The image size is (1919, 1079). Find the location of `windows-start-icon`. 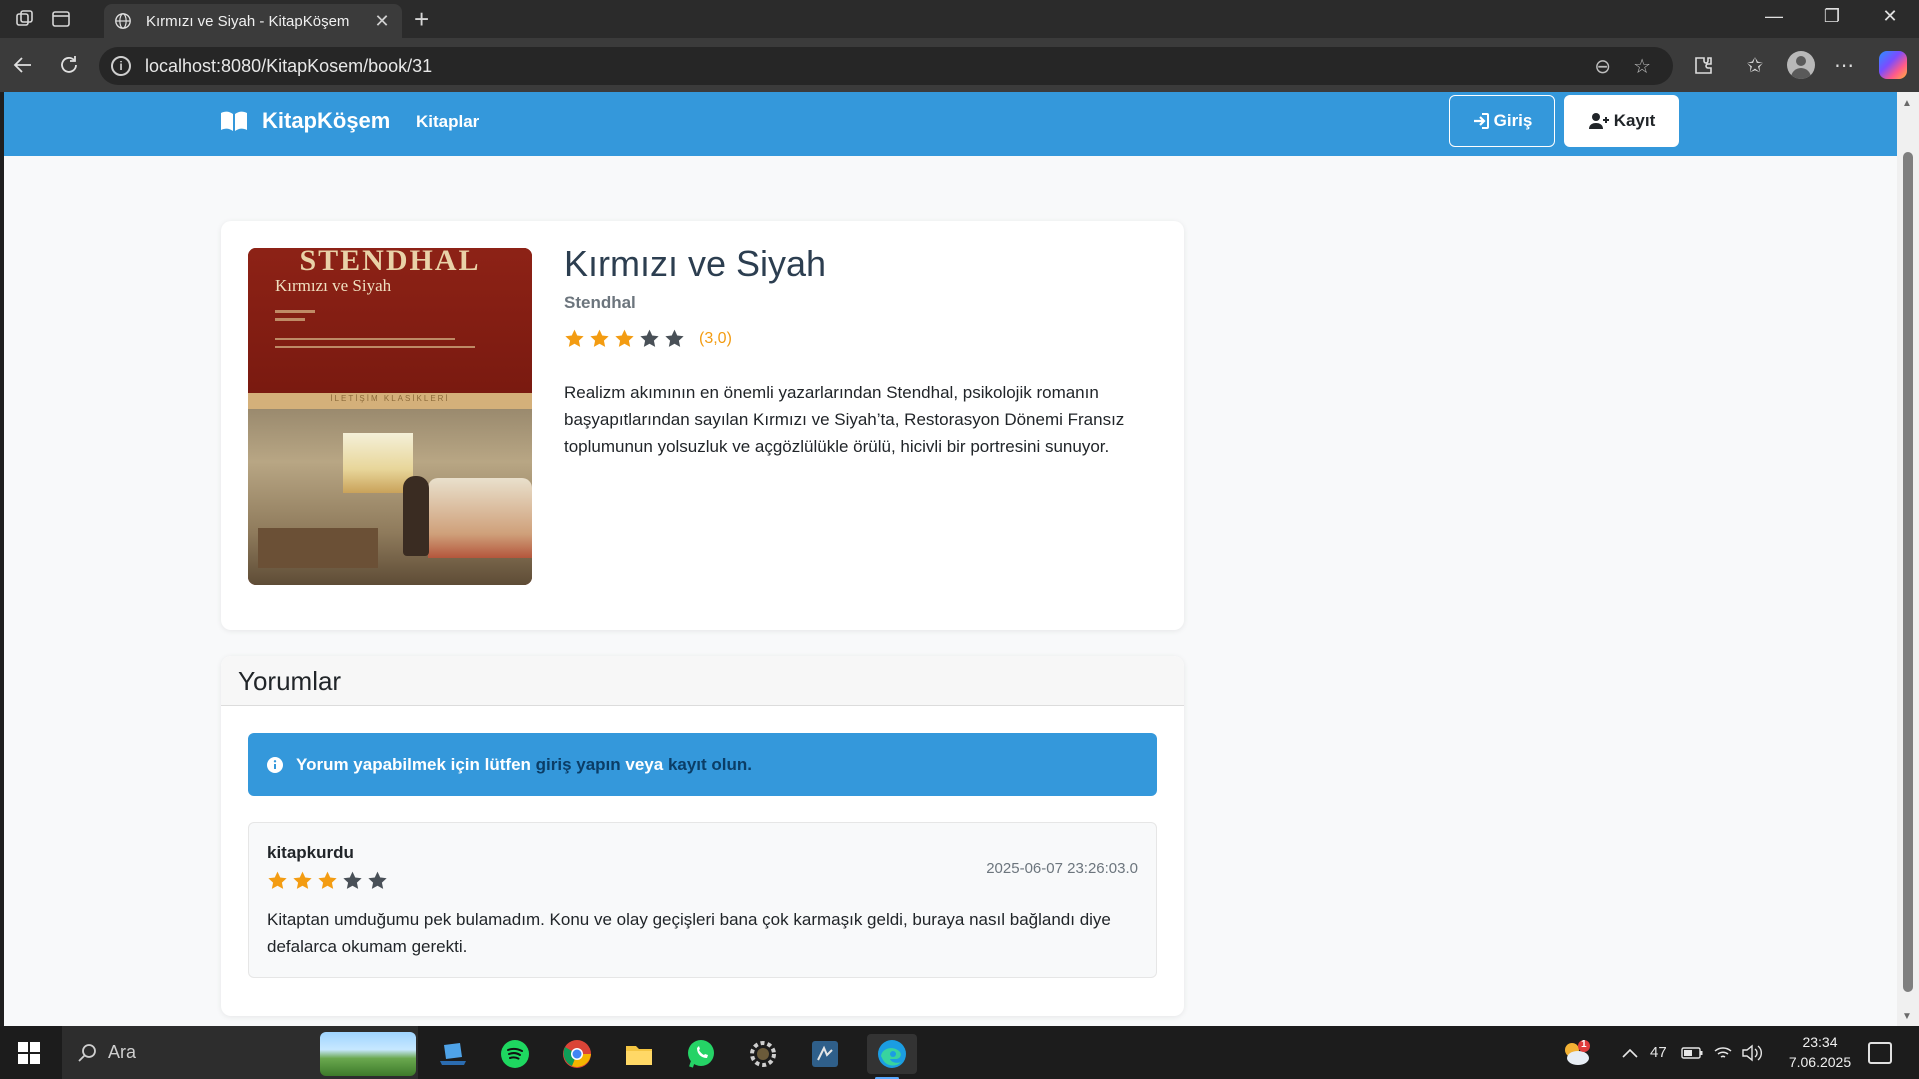

windows-start-icon is located at coordinates (29, 1053).